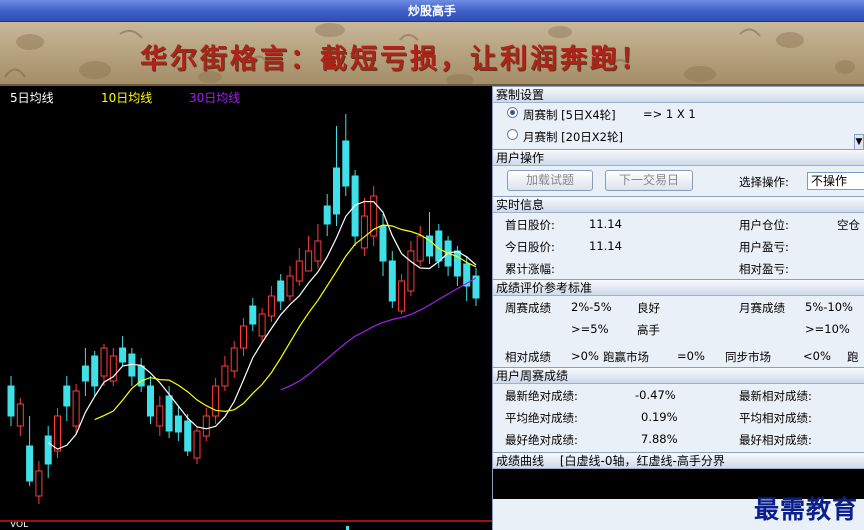 The width and height of the screenshot is (864, 530). Describe the element at coordinates (859, 142) in the screenshot. I see `chevron-down-icon: ▼` at that location.